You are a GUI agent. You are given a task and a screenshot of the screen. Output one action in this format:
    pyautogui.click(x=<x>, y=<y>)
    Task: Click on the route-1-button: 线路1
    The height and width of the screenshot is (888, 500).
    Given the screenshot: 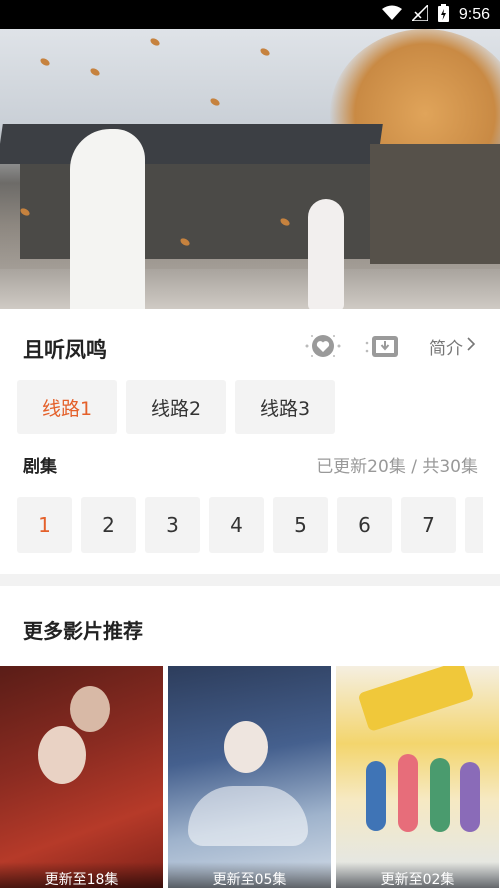 What is the action you would take?
    pyautogui.click(x=67, y=407)
    